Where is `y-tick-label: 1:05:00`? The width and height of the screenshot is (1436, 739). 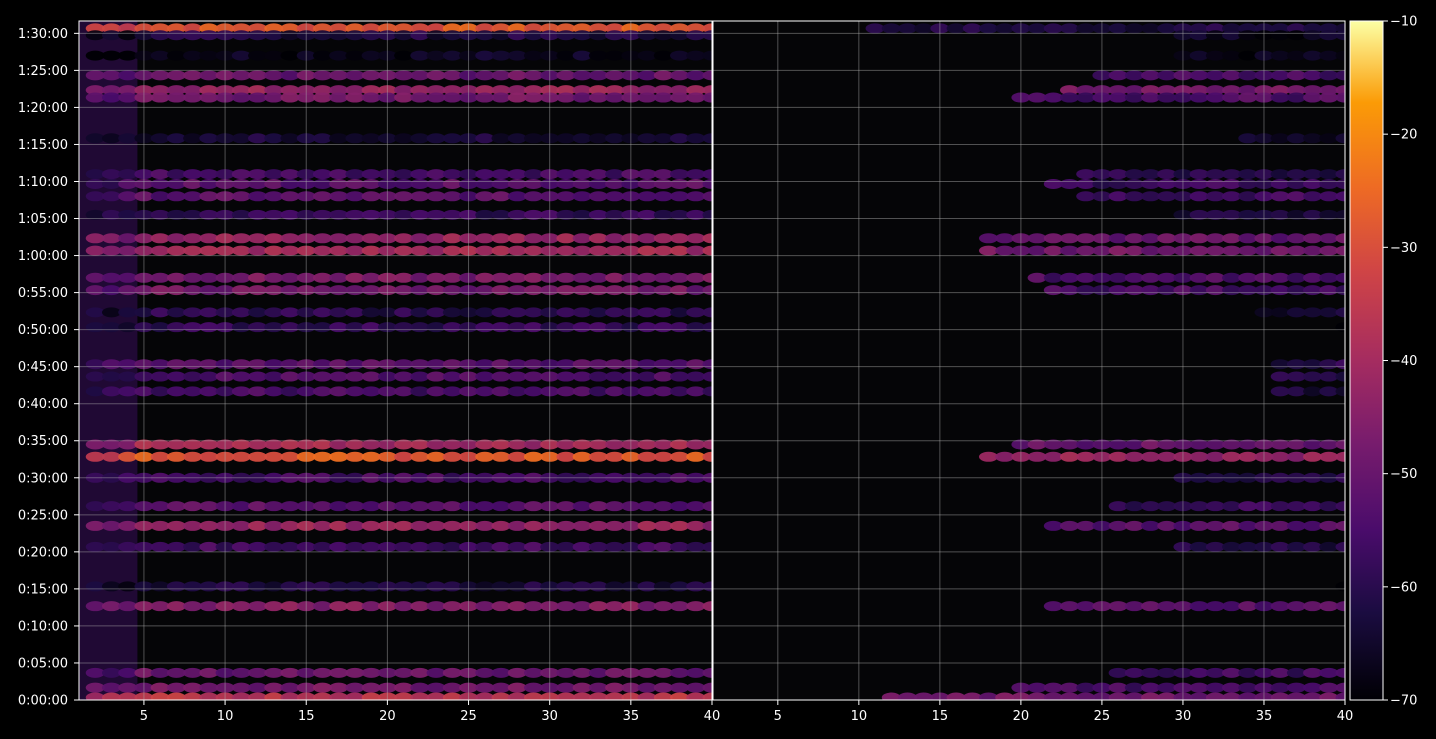
y-tick-label: 1:05:00 is located at coordinates (43, 219).